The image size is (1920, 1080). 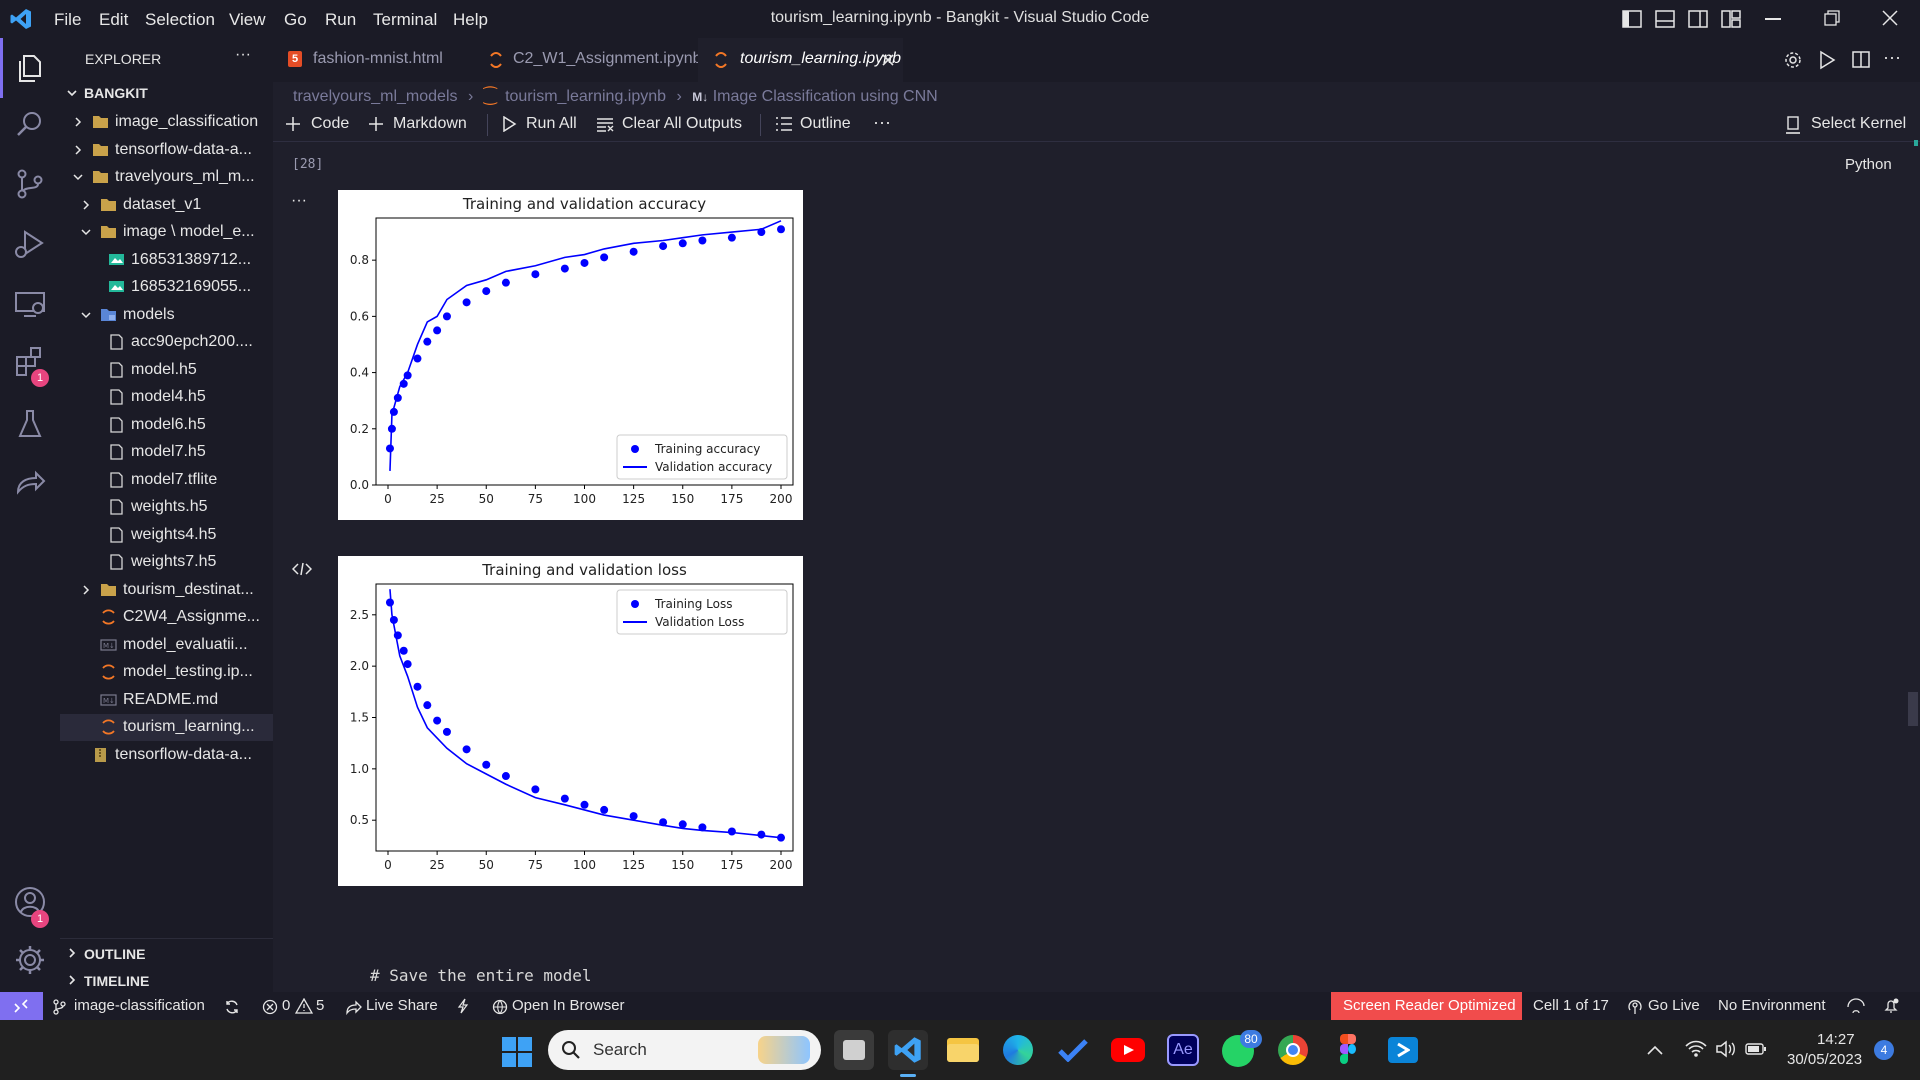 What do you see at coordinates (166, 507) in the screenshot?
I see `tree-item: weights.h5` at bounding box center [166, 507].